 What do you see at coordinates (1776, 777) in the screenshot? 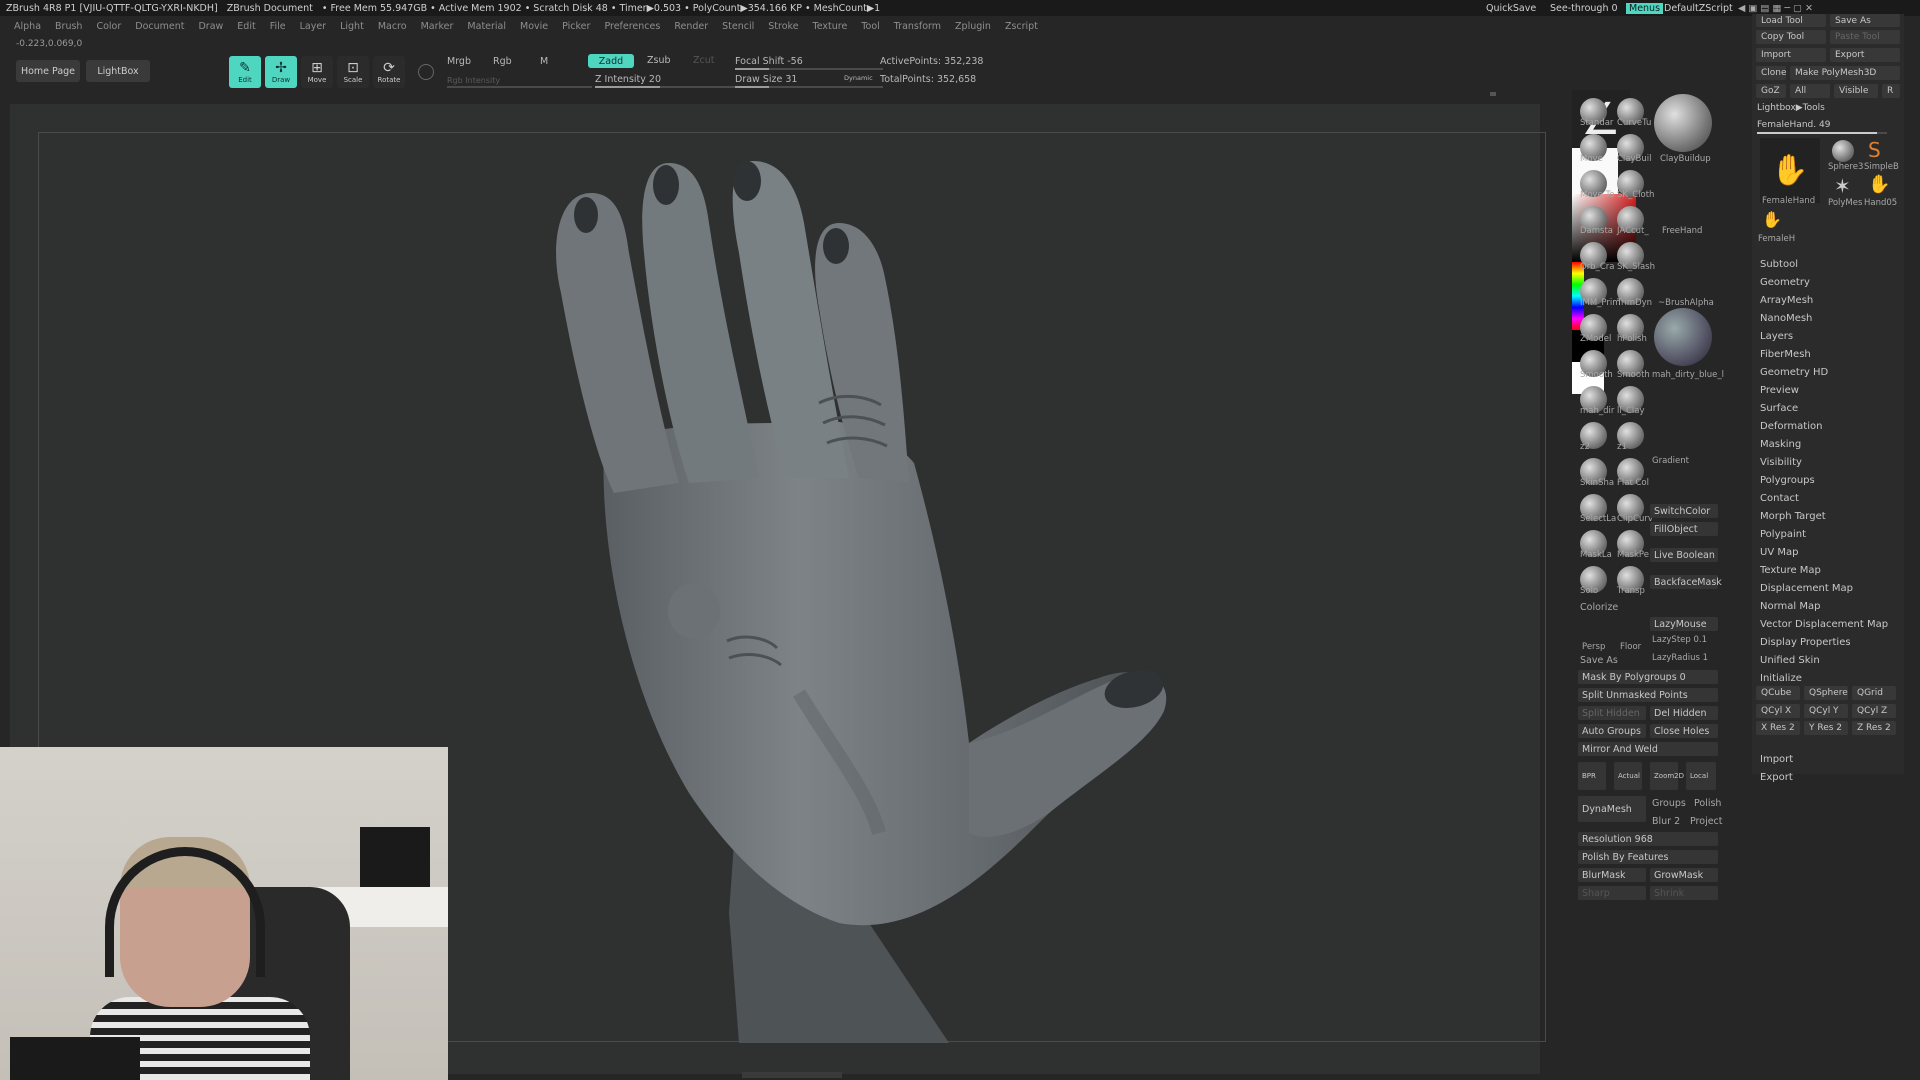
I see `initialize-export-button: Export` at bounding box center [1776, 777].